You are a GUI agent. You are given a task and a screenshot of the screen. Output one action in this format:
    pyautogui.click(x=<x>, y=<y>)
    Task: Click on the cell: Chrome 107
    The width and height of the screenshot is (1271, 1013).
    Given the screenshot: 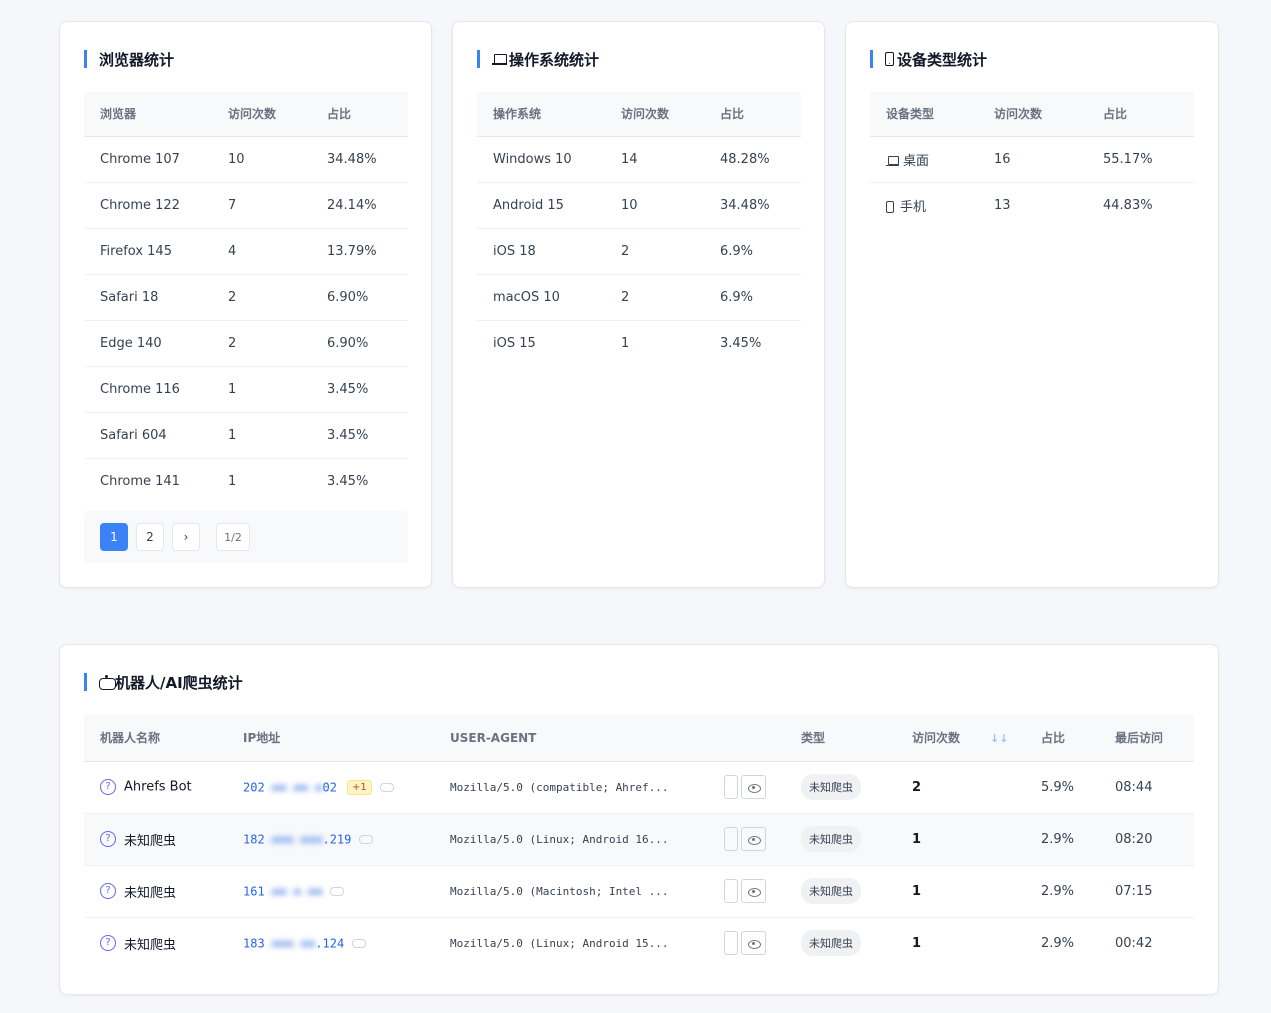 What is the action you would take?
    pyautogui.click(x=148, y=159)
    